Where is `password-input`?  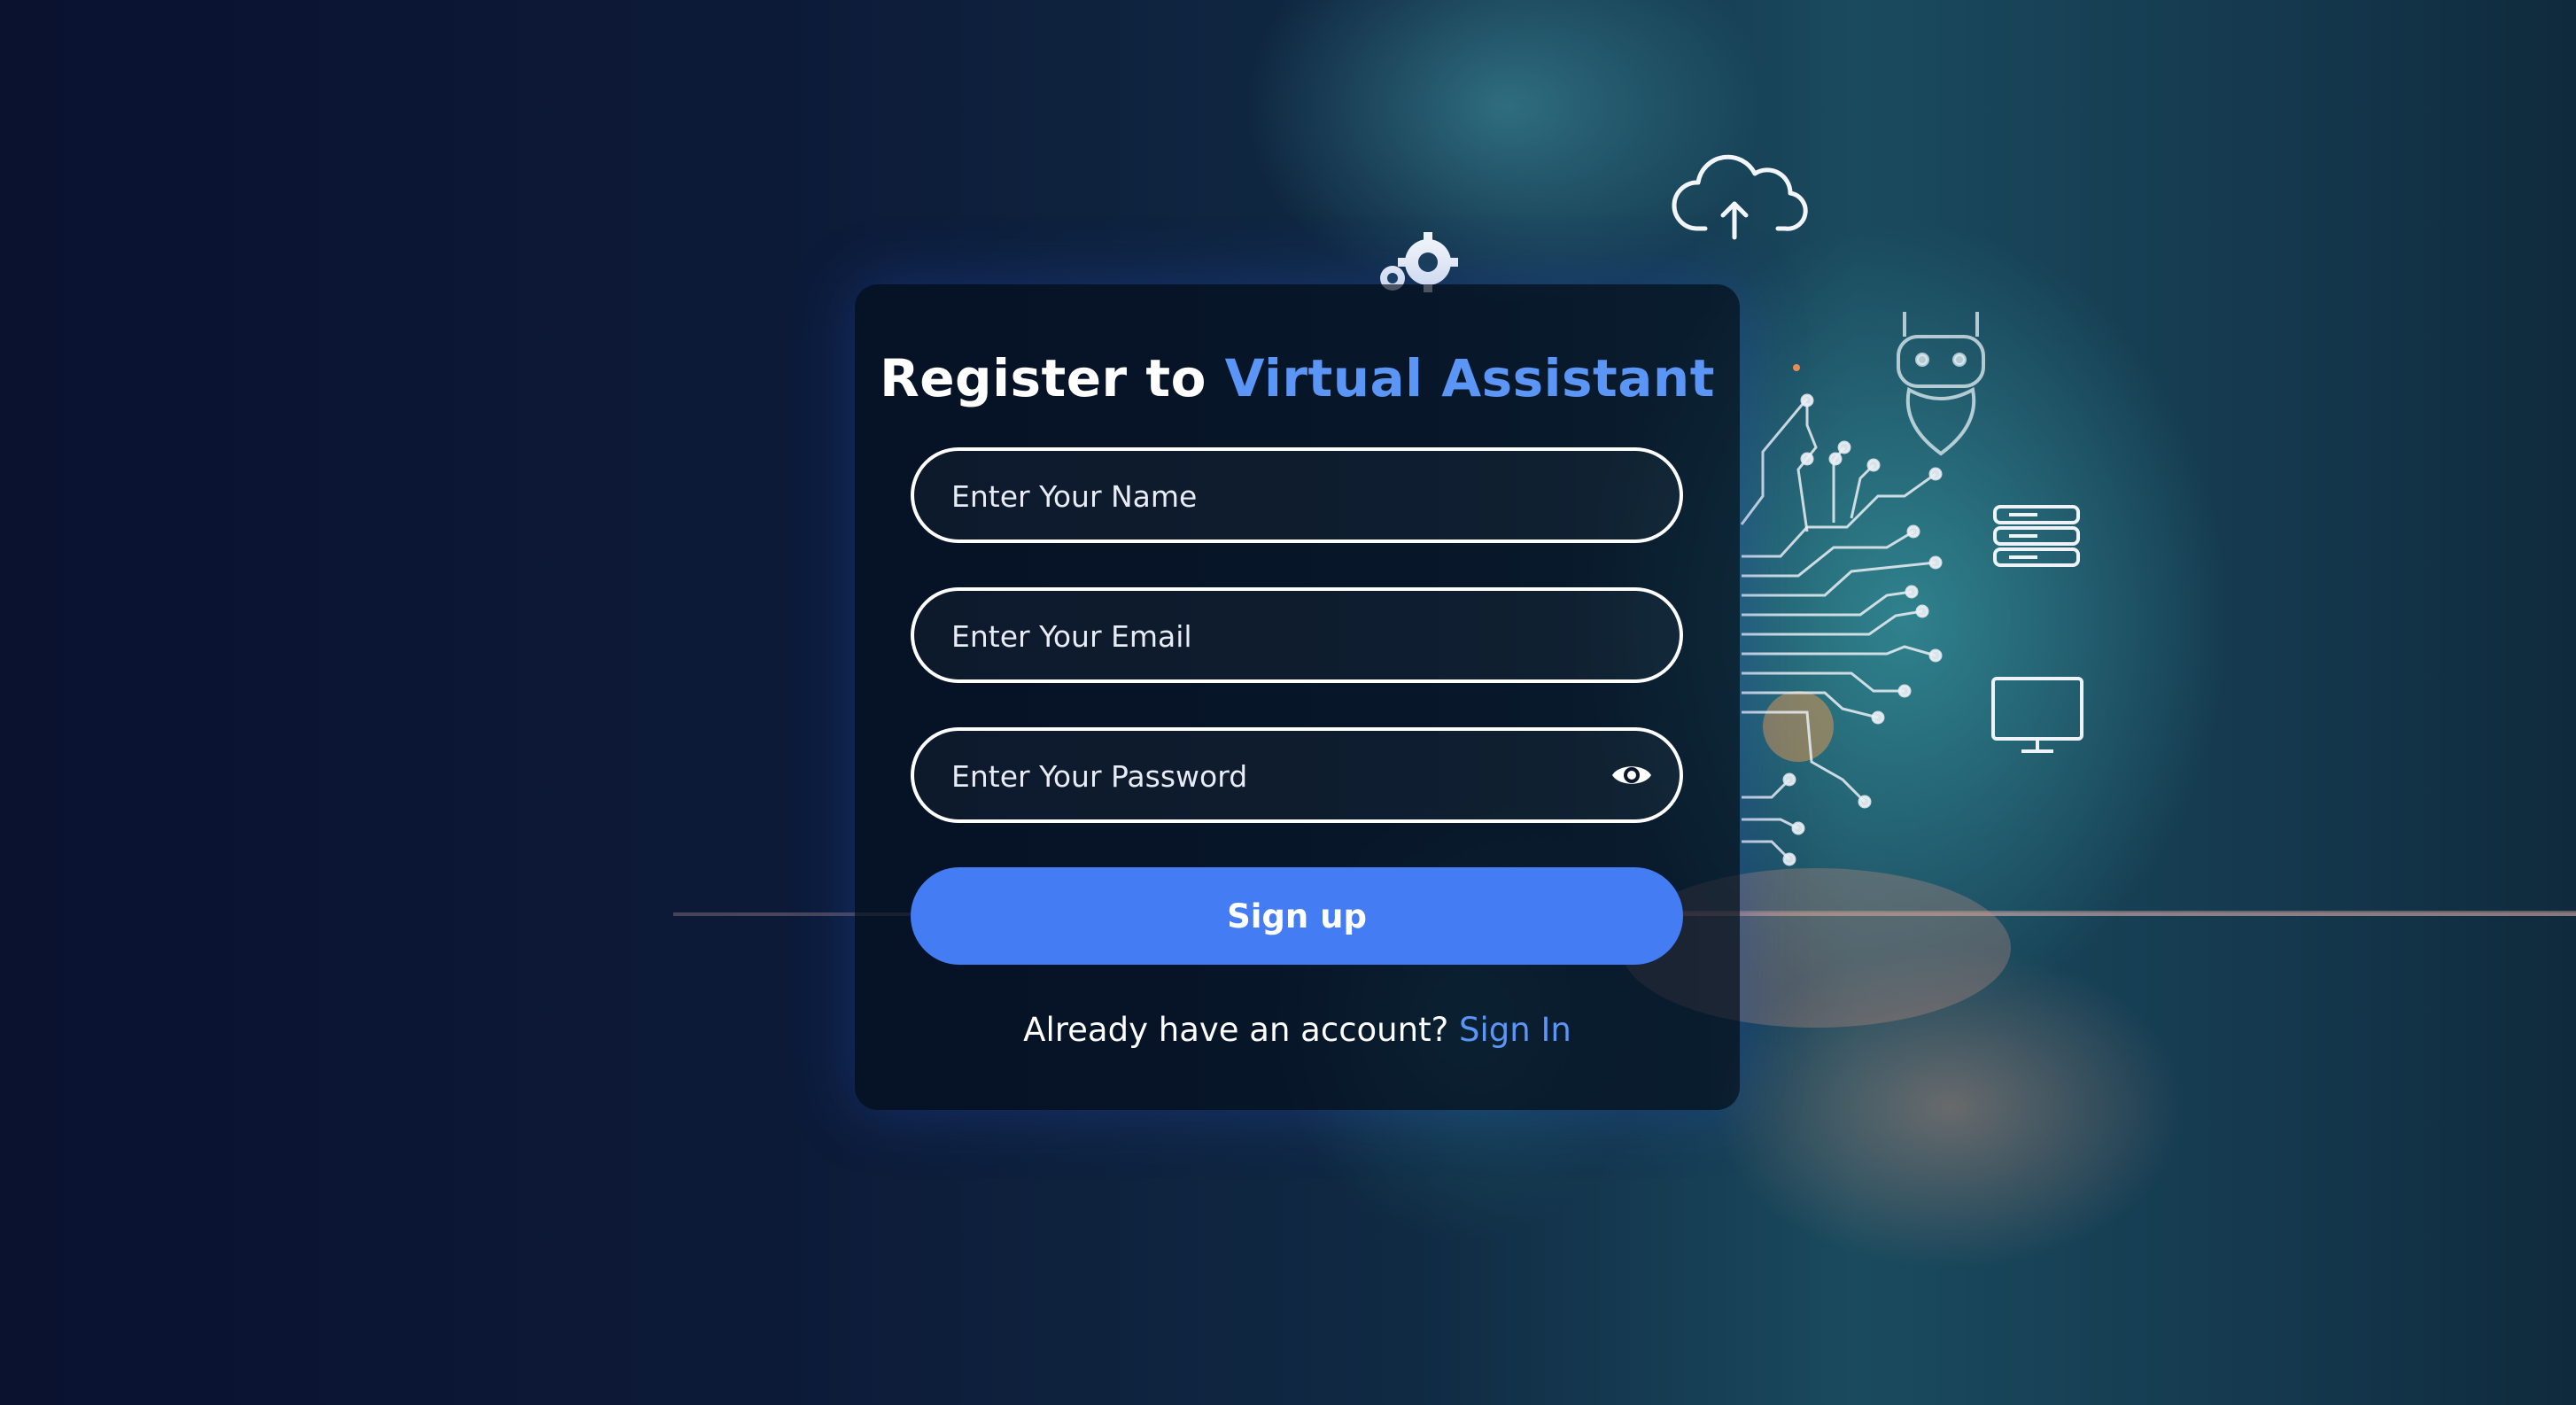 password-input is located at coordinates (1270, 776).